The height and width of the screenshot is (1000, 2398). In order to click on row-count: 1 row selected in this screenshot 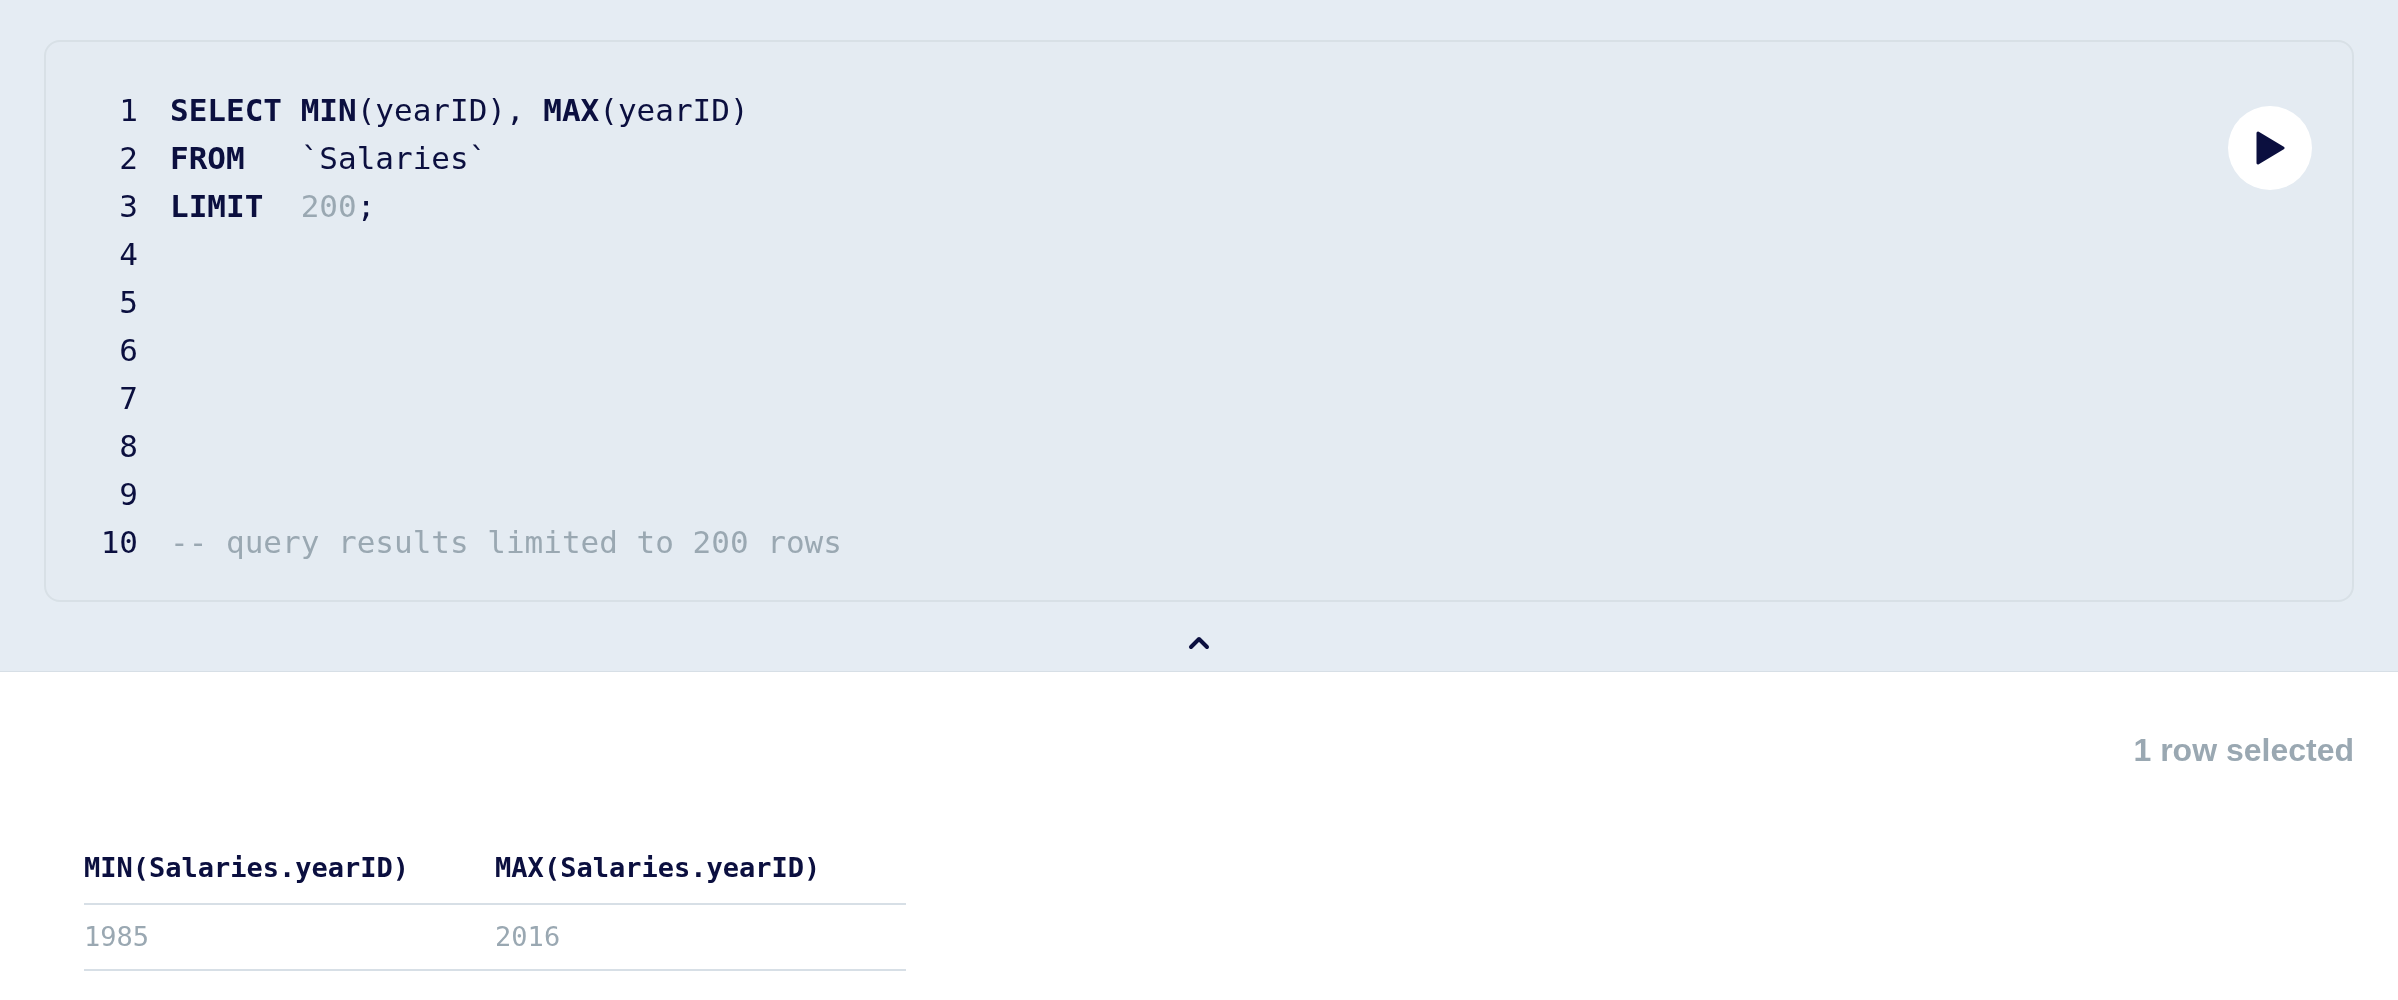, I will do `click(2243, 750)`.